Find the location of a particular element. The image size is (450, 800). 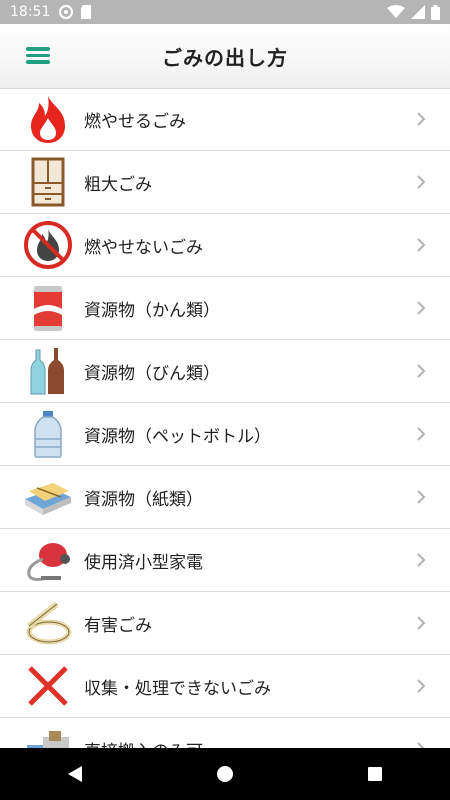

cabinet-icon is located at coordinates (48, 182).